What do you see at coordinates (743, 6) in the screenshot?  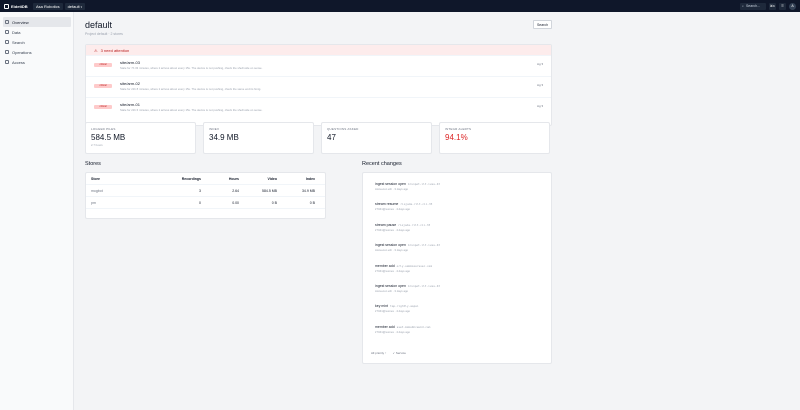 I see `search-icon: ⌕` at bounding box center [743, 6].